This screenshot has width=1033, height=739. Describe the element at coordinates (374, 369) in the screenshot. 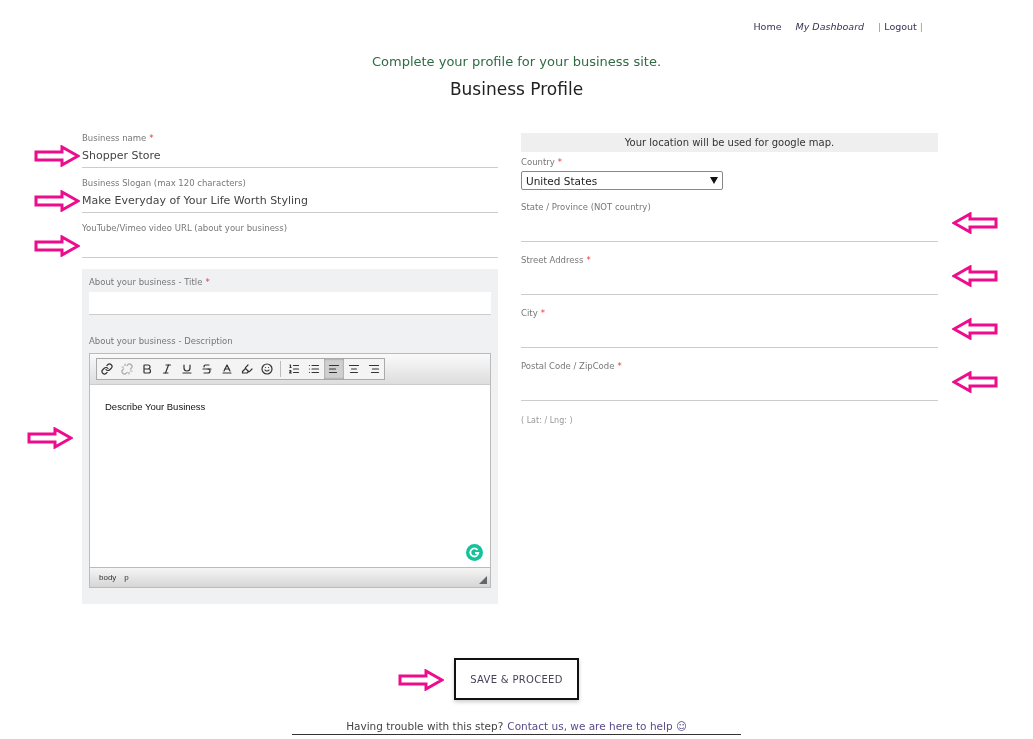

I see `alignright-icon` at that location.